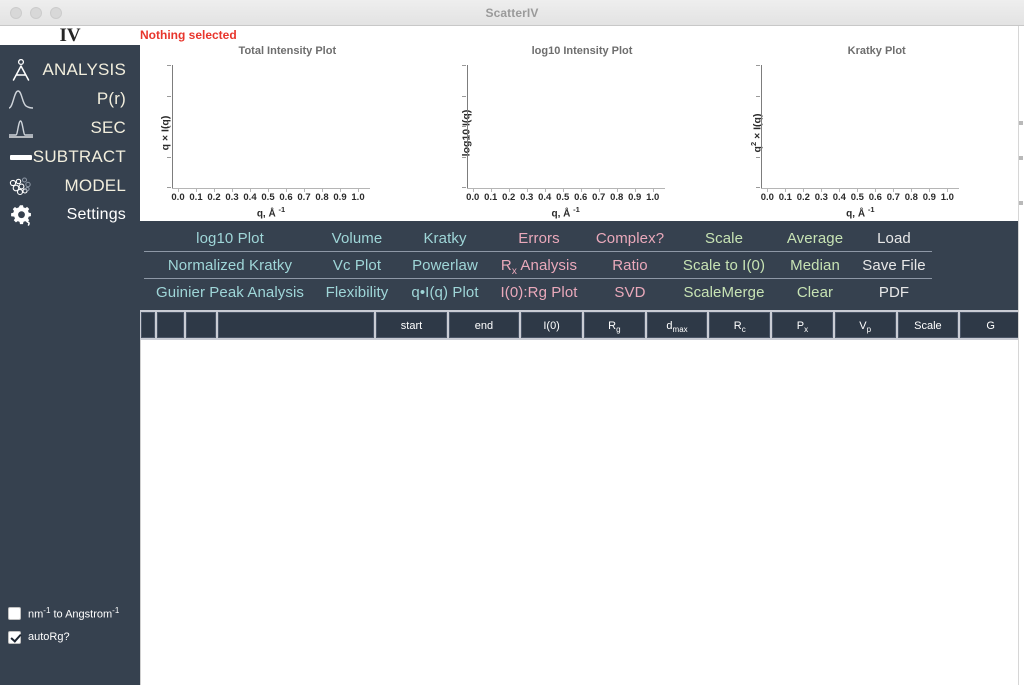 This screenshot has width=1024, height=685. Describe the element at coordinates (96, 214) in the screenshot. I see `sidebar-item-label: Settings` at that location.